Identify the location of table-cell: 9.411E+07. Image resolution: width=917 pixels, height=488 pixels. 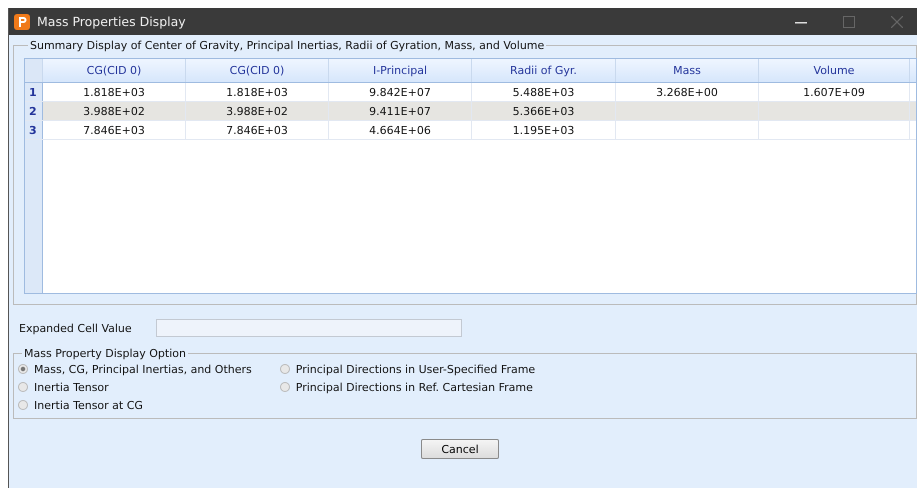
(400, 111).